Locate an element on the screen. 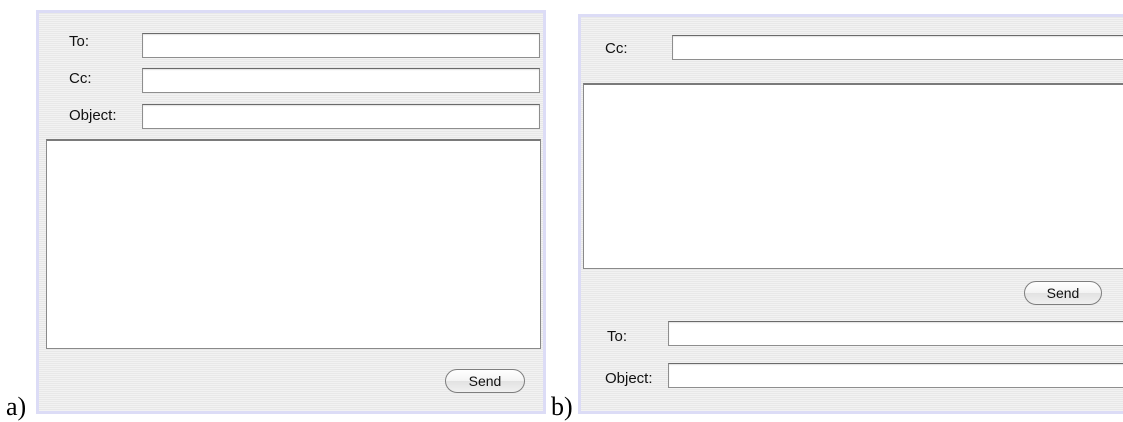  panel-b-label: b) is located at coordinates (562, 406).